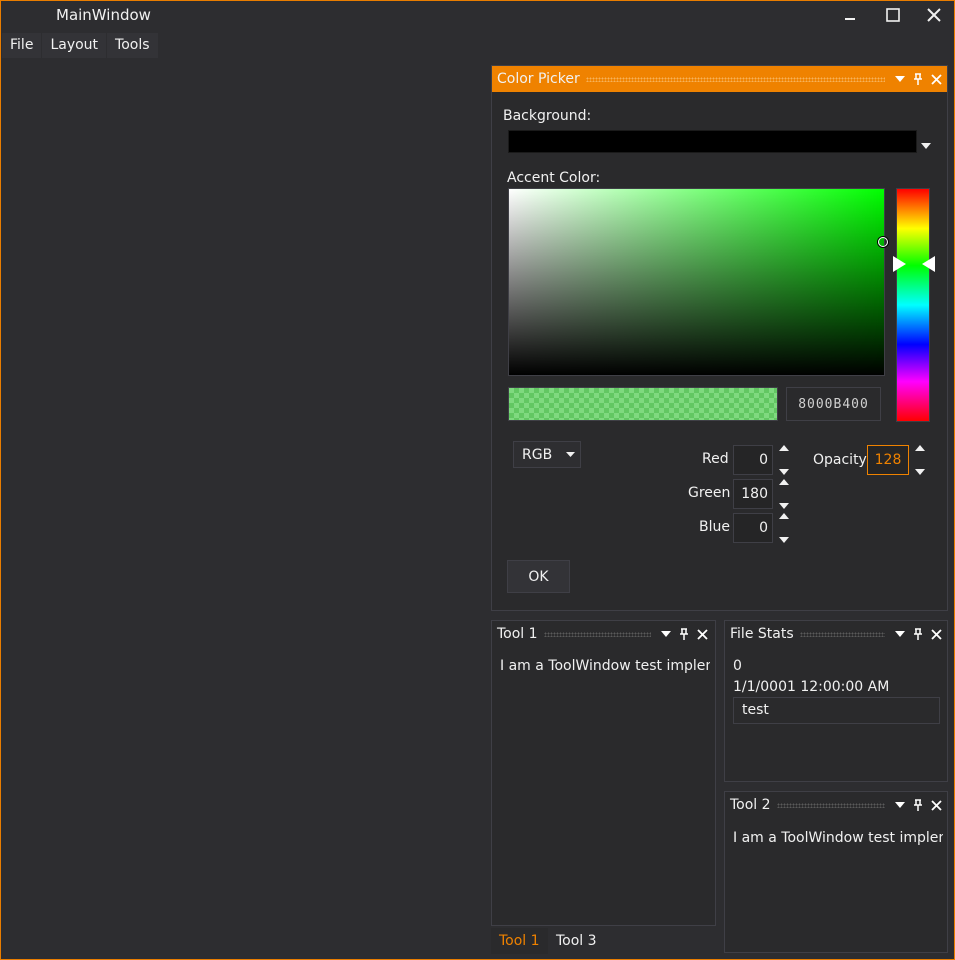 The width and height of the screenshot is (955, 960). Describe the element at coordinates (22, 45) in the screenshot. I see `menu-file: File` at that location.